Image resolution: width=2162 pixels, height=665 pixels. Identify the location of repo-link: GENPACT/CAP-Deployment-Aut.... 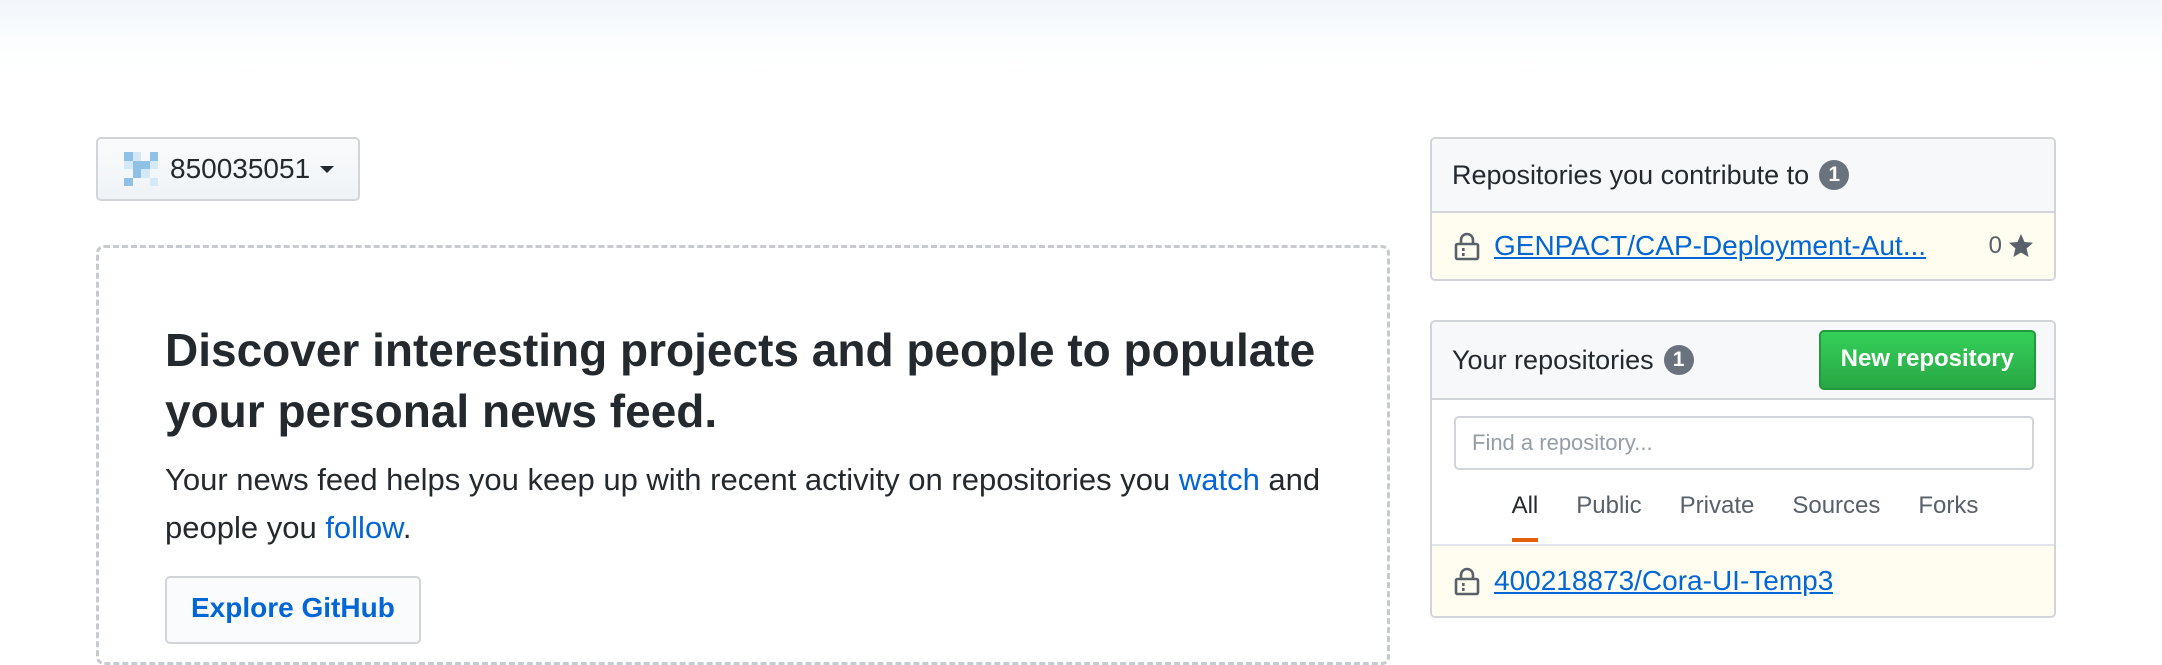
(1710, 246).